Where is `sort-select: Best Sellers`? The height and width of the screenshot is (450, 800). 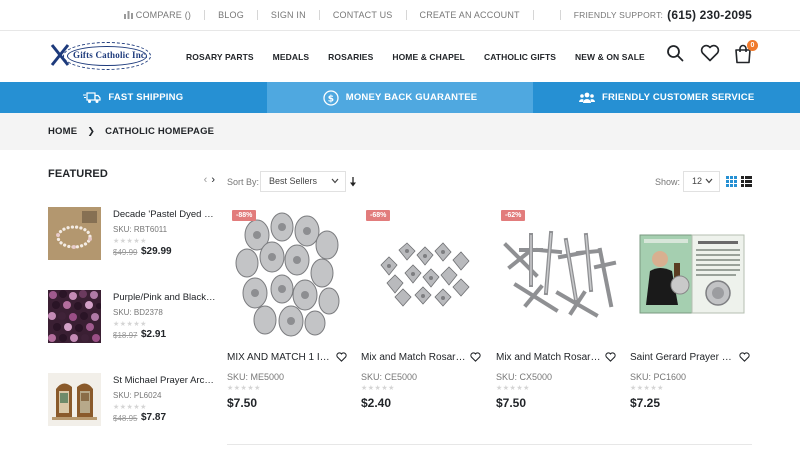
sort-select: Best Sellers is located at coordinates (303, 181).